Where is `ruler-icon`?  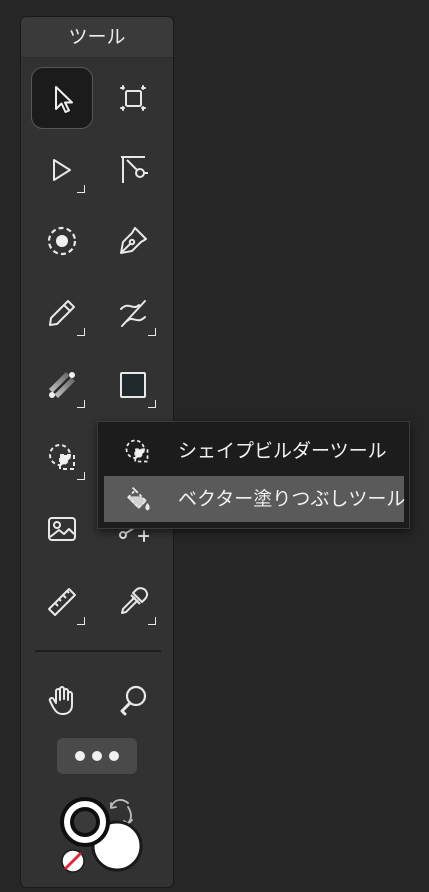 ruler-icon is located at coordinates (62, 602).